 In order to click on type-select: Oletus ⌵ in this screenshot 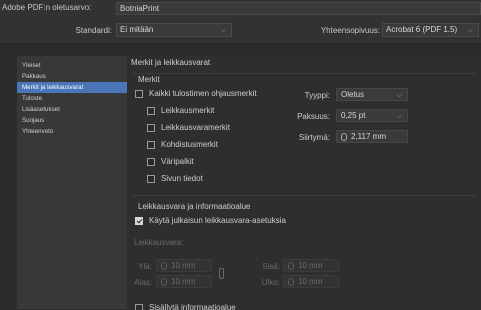, I will do `click(372, 94)`.